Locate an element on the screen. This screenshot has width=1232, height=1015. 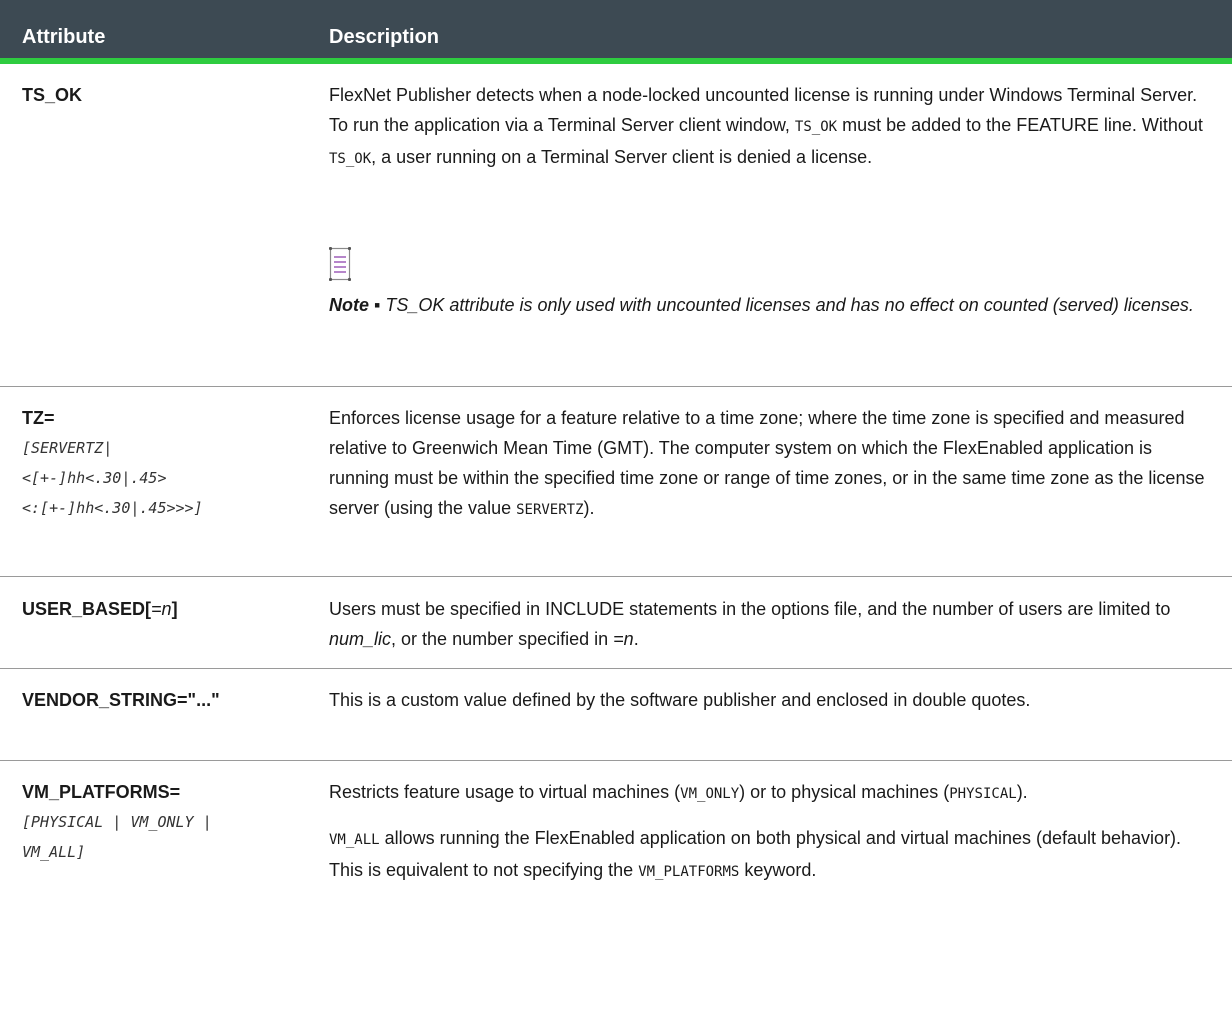
note-icon is located at coordinates (340, 264).